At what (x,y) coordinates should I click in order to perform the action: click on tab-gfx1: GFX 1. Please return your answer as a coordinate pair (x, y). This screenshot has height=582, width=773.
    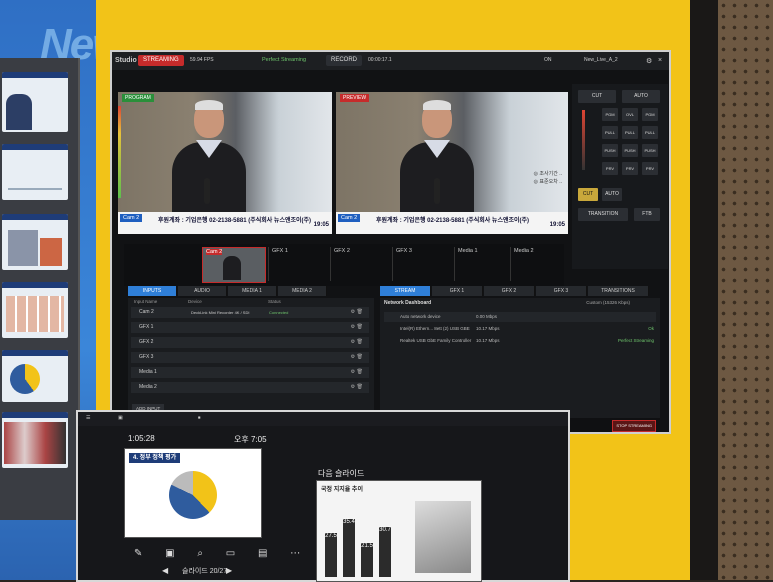
    Looking at the image, I should click on (457, 291).